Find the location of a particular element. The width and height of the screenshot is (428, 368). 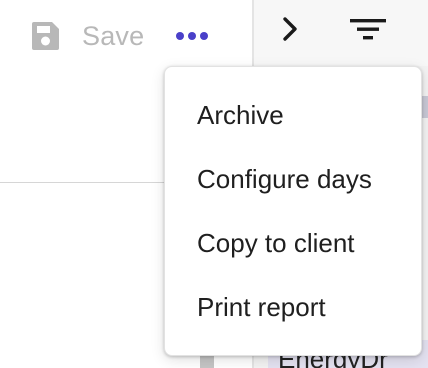

save-button: Save is located at coordinates (86, 36).